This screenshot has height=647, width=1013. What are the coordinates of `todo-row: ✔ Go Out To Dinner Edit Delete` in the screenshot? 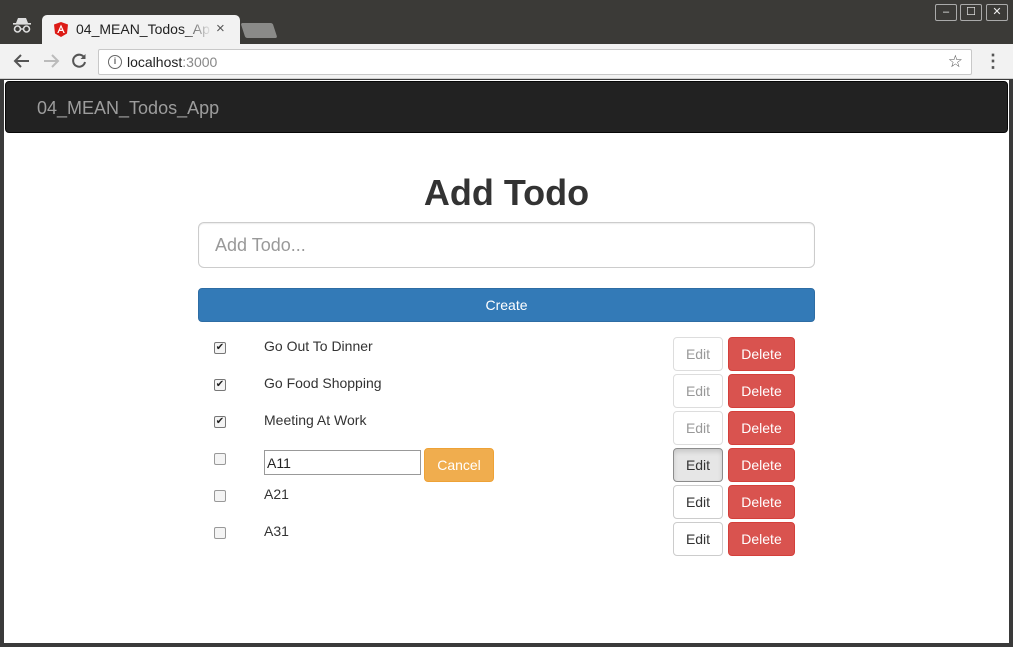 It's located at (506, 356).